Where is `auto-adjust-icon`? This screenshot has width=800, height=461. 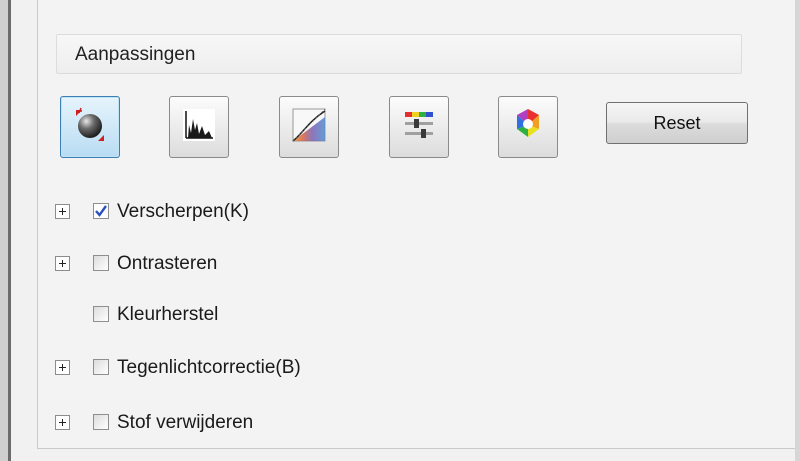
auto-adjust-icon is located at coordinates (90, 127).